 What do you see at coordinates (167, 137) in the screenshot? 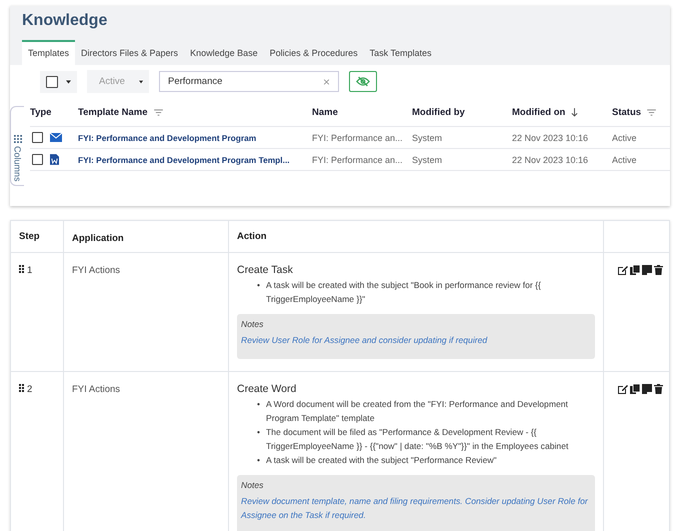
I see `template-name-link: FYI: Performance and Development Program` at bounding box center [167, 137].